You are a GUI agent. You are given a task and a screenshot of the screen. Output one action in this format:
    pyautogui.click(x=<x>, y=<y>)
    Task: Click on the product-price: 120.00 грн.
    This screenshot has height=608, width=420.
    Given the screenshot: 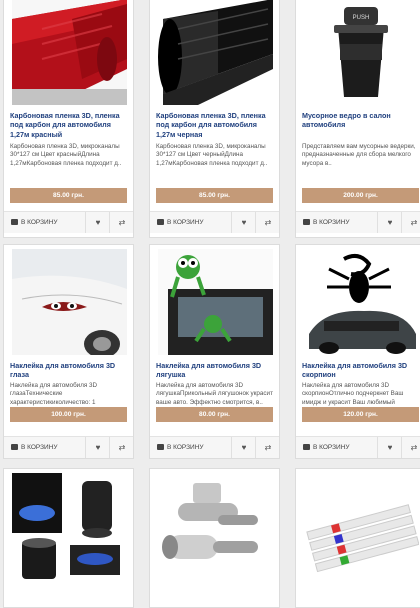 What is the action you would take?
    pyautogui.click(x=360, y=414)
    